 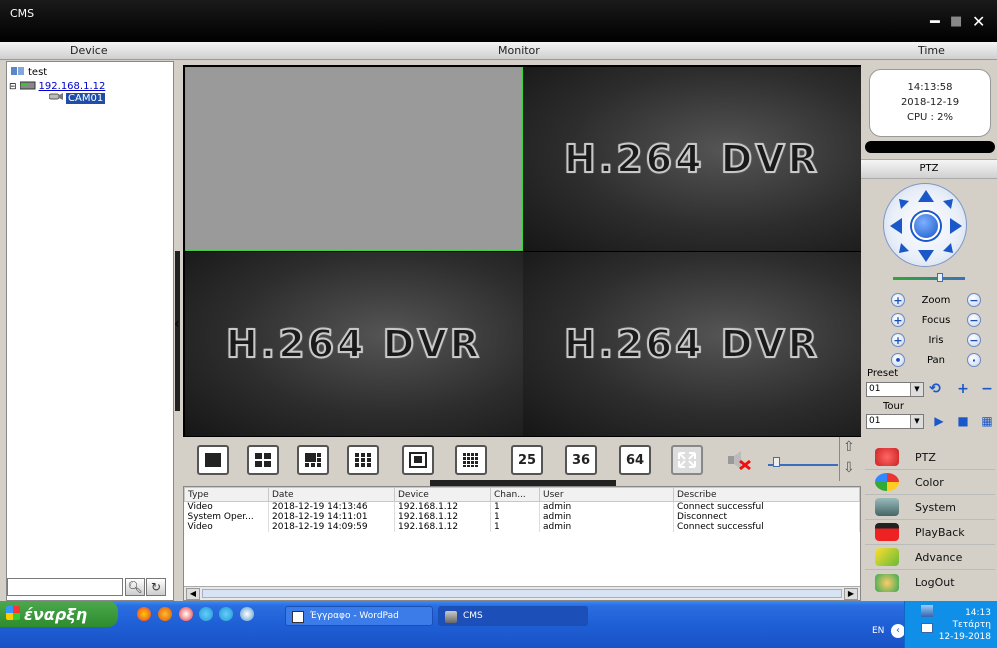 What do you see at coordinates (313, 460) in the screenshot?
I see `layout-6-button` at bounding box center [313, 460].